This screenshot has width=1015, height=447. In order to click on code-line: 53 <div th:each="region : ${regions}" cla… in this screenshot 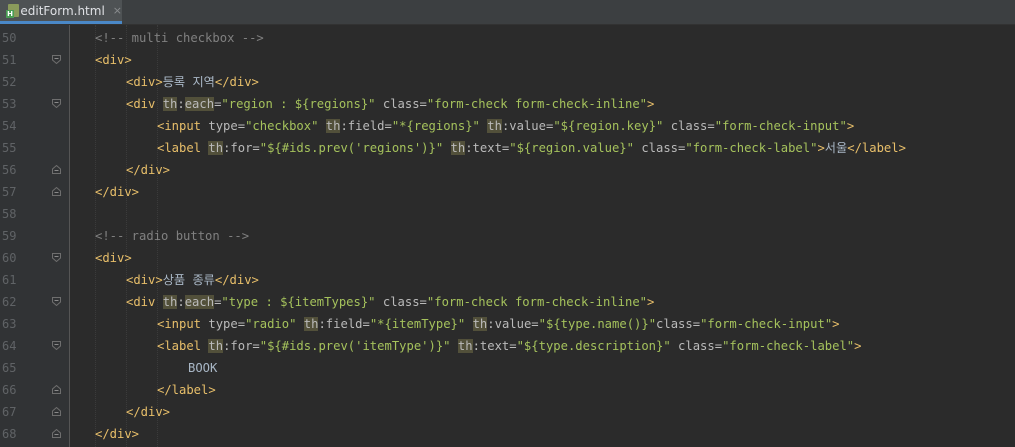, I will do `click(507, 104)`.